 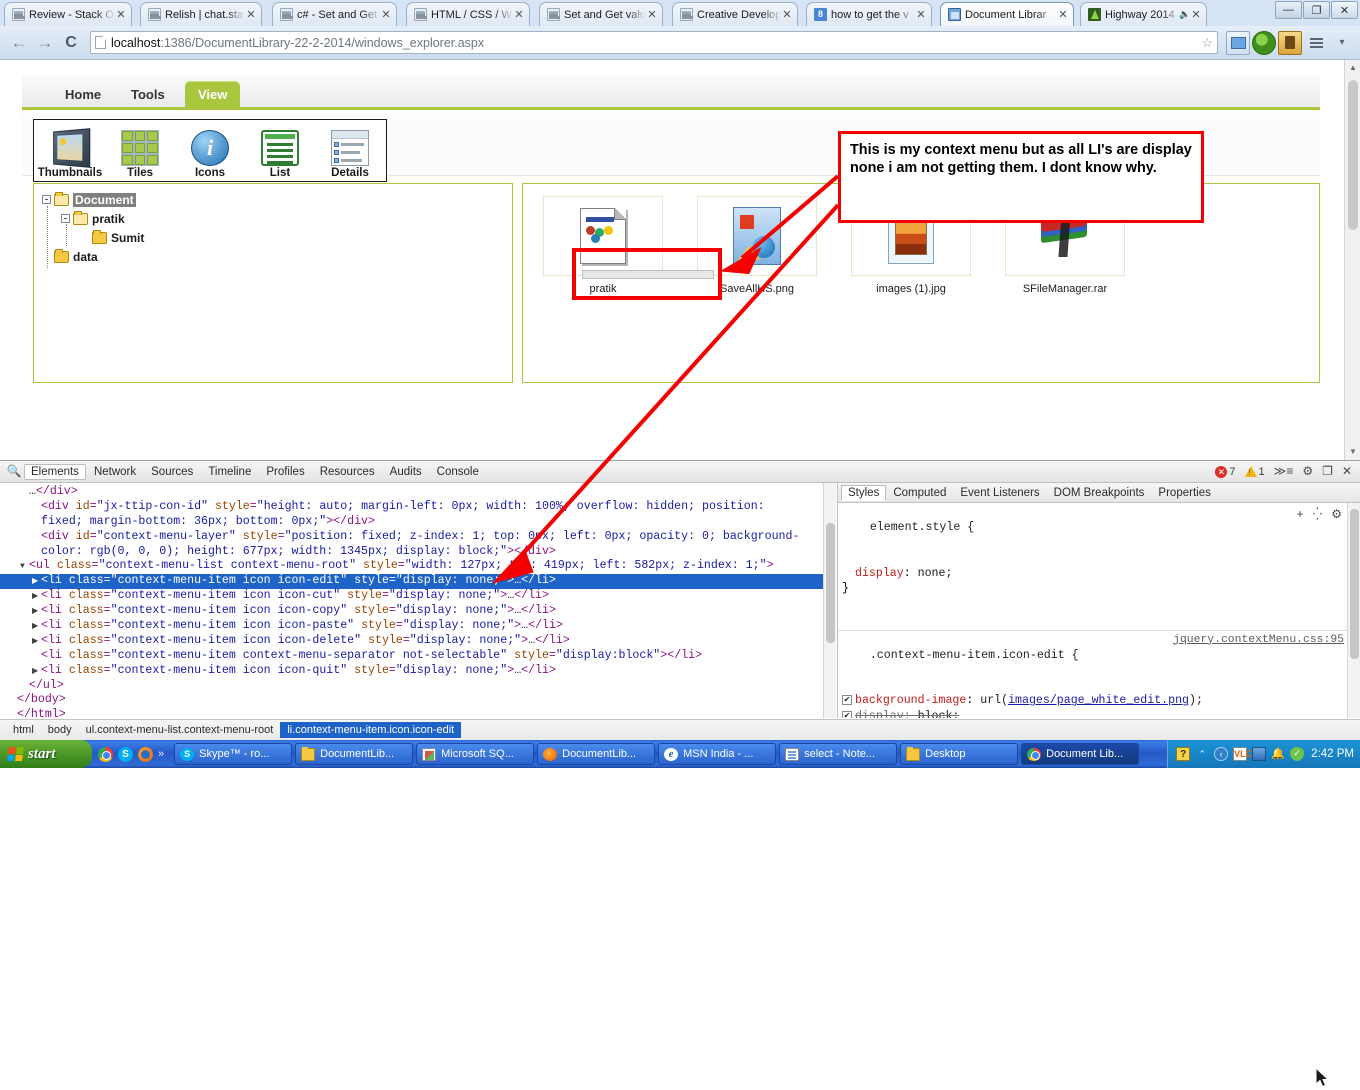 What do you see at coordinates (1099, 713) in the screenshot?
I see `style-property: ✔ display: block;` at bounding box center [1099, 713].